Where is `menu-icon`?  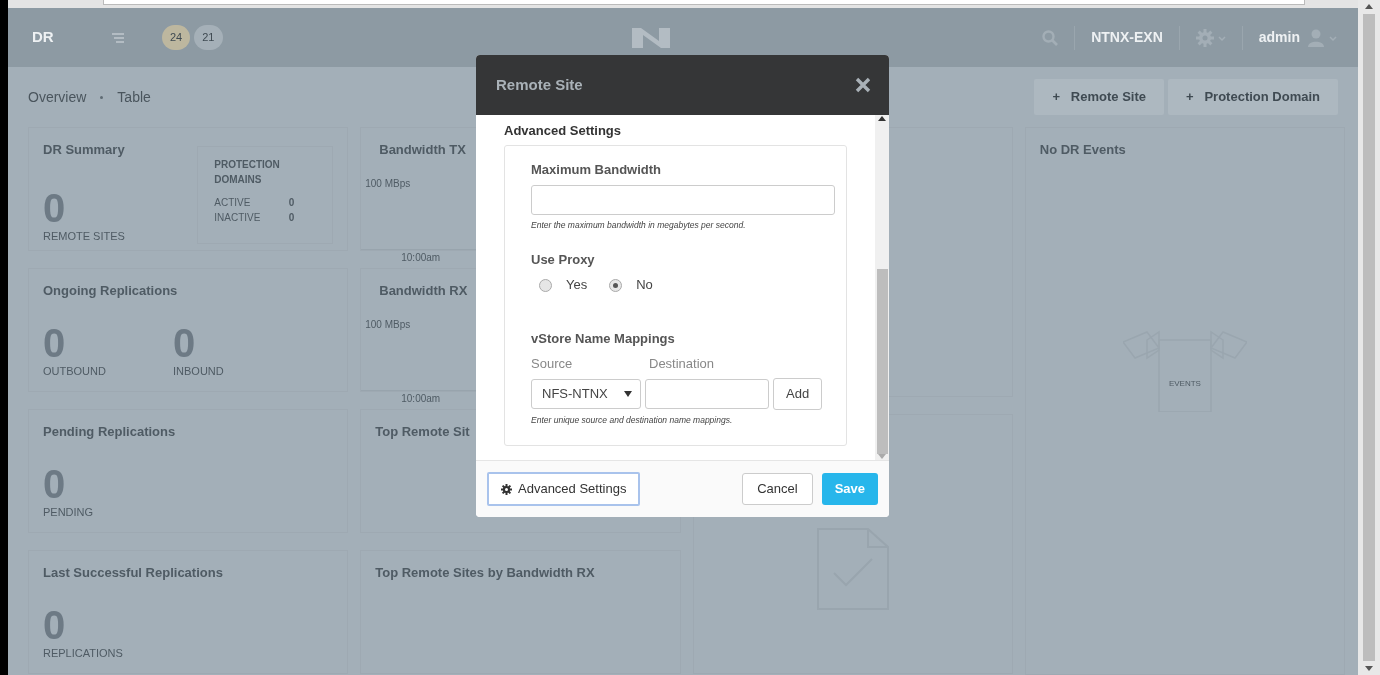 menu-icon is located at coordinates (119, 37).